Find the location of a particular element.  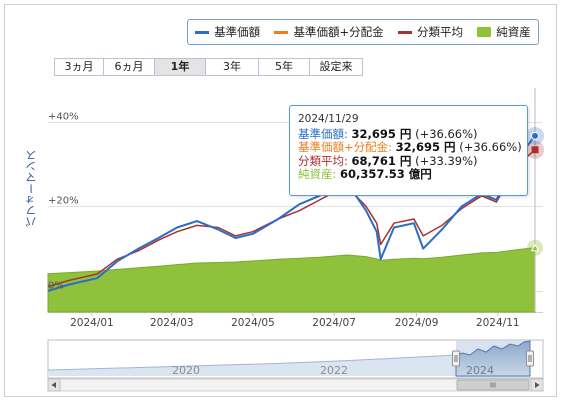

x-tick-label: 2024/01 is located at coordinates (92, 323).